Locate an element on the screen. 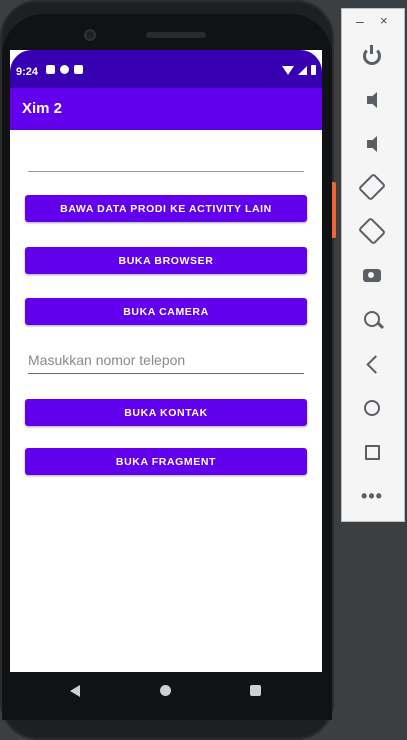 This screenshot has width=407, height=740. prodi-input is located at coordinates (166, 158).